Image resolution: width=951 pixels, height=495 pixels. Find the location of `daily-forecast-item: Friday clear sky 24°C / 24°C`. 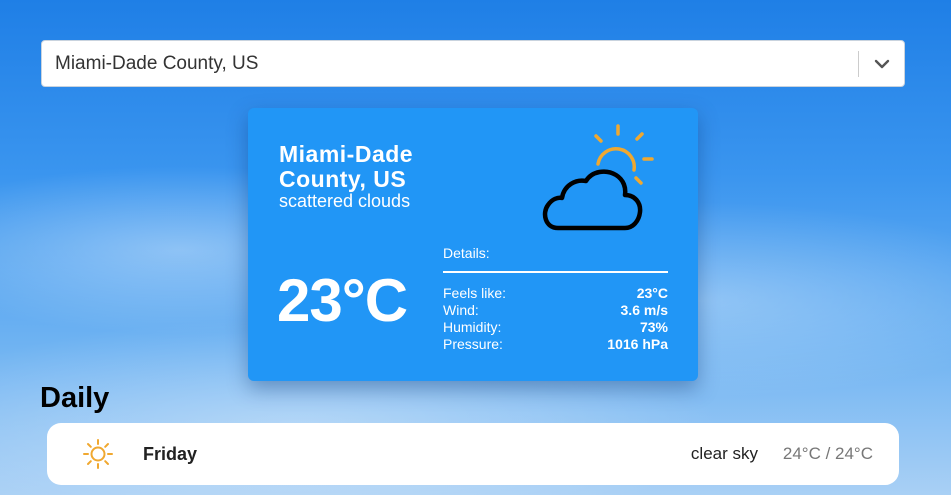

daily-forecast-item: Friday clear sky 24°C / 24°C is located at coordinates (473, 454).